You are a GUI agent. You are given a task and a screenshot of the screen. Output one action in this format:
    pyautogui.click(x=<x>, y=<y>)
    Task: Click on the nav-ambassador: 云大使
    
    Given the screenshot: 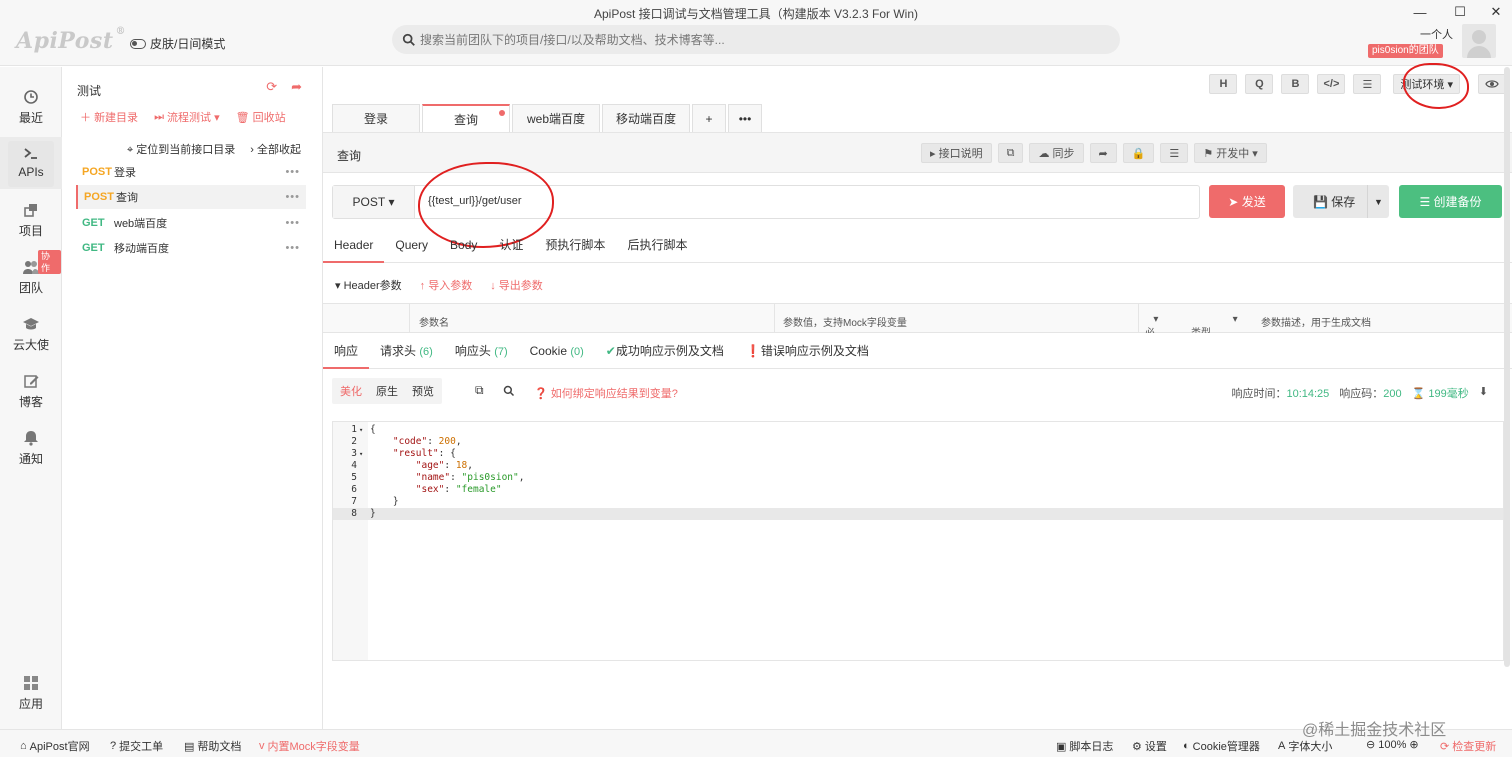 What is the action you would take?
    pyautogui.click(x=31, y=333)
    